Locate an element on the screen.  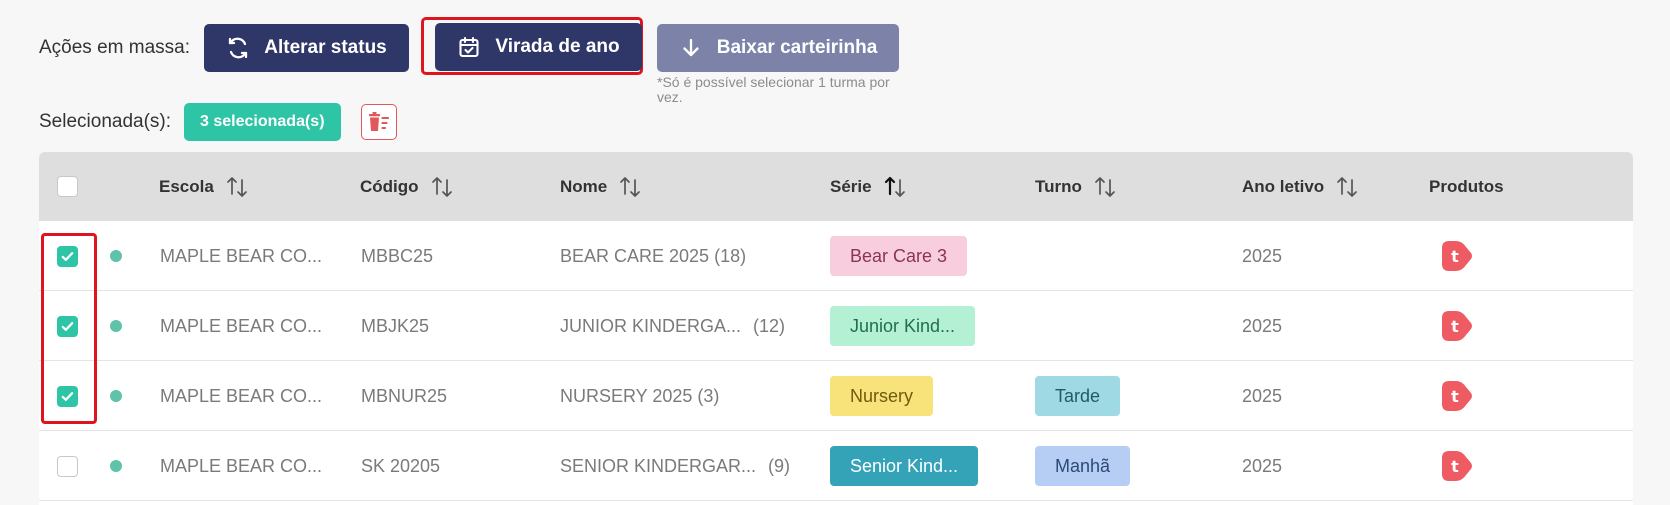
cell-nome: JUNIOR KINDERGA... (12) is located at coordinates (672, 326).